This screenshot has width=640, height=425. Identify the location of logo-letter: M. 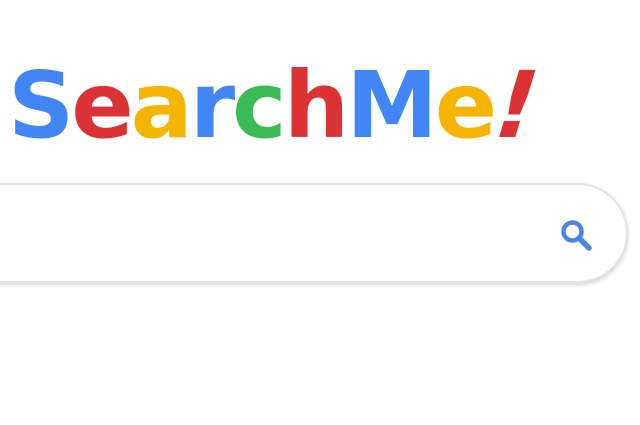
(392, 105).